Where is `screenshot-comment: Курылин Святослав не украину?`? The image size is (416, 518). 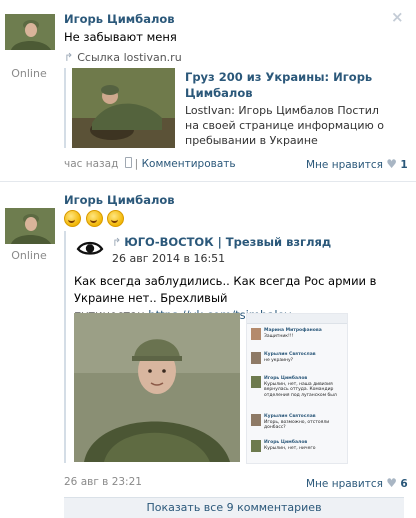
screenshot-comment: Курылин Святослав не украину? is located at coordinates (297, 358).